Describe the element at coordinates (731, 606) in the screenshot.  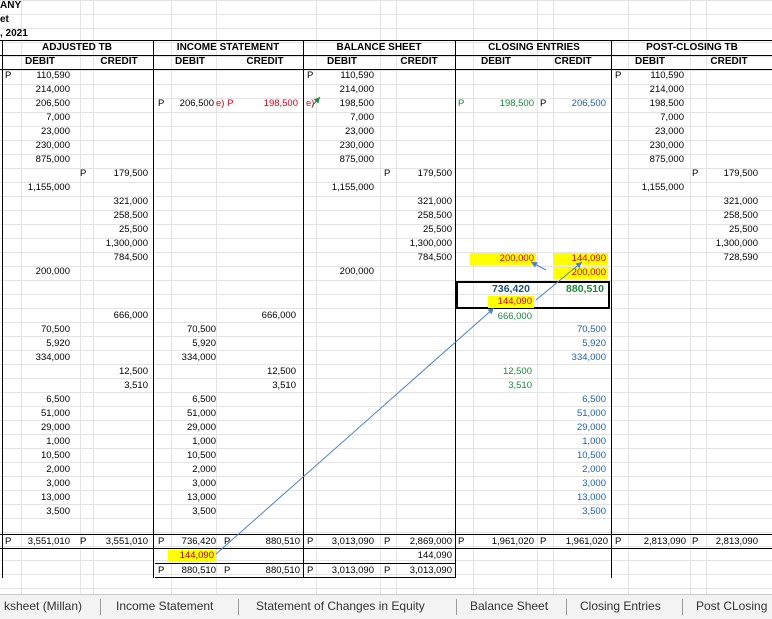
I see `tab-post-closing: Post CLosing` at that location.